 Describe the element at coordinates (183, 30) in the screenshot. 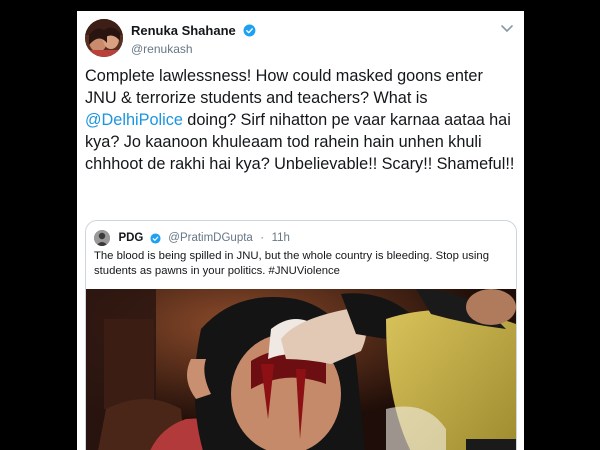

I see `display-name: Renuka Shahane` at that location.